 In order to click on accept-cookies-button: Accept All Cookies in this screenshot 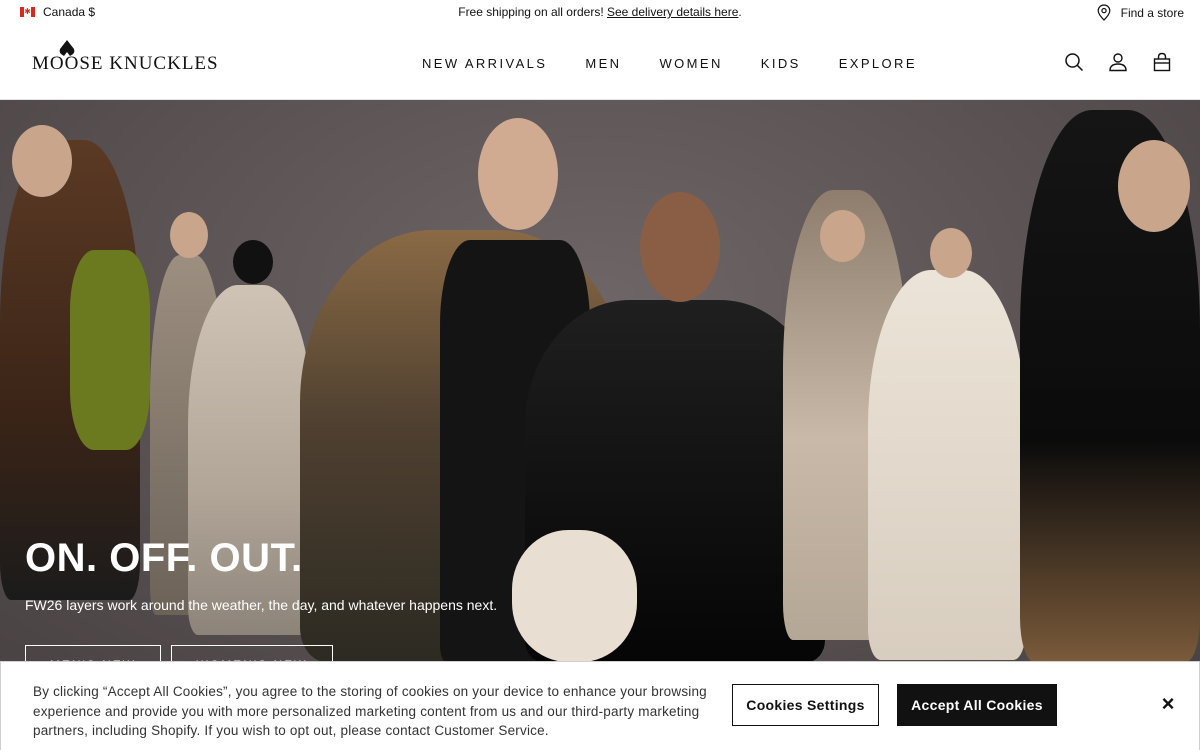, I will do `click(977, 705)`.